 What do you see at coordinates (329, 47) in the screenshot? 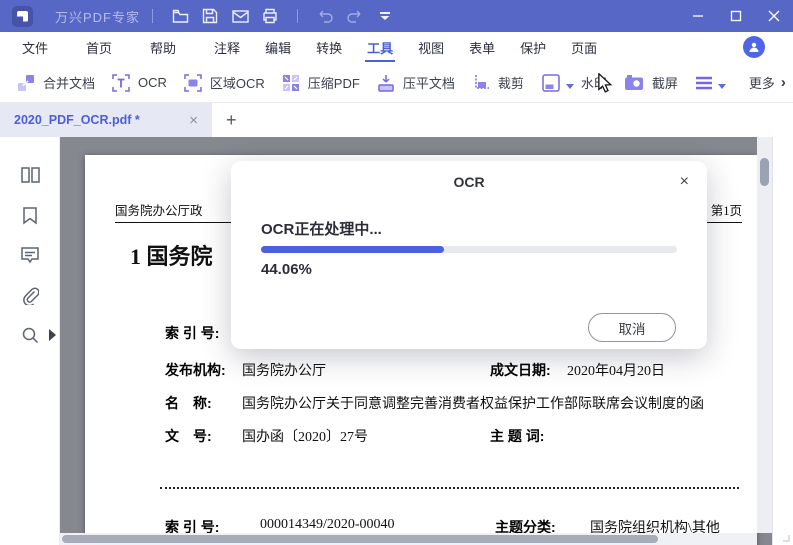
I see `menu-convert: 转换` at bounding box center [329, 47].